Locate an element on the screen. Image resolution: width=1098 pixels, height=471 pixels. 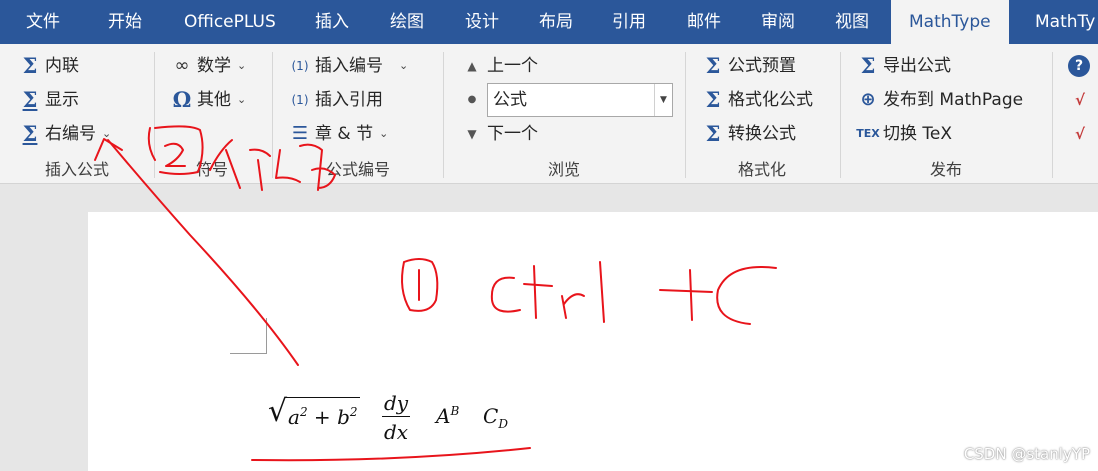
previous-formula-button: ▲ 上一个 is located at coordinates (499, 66).